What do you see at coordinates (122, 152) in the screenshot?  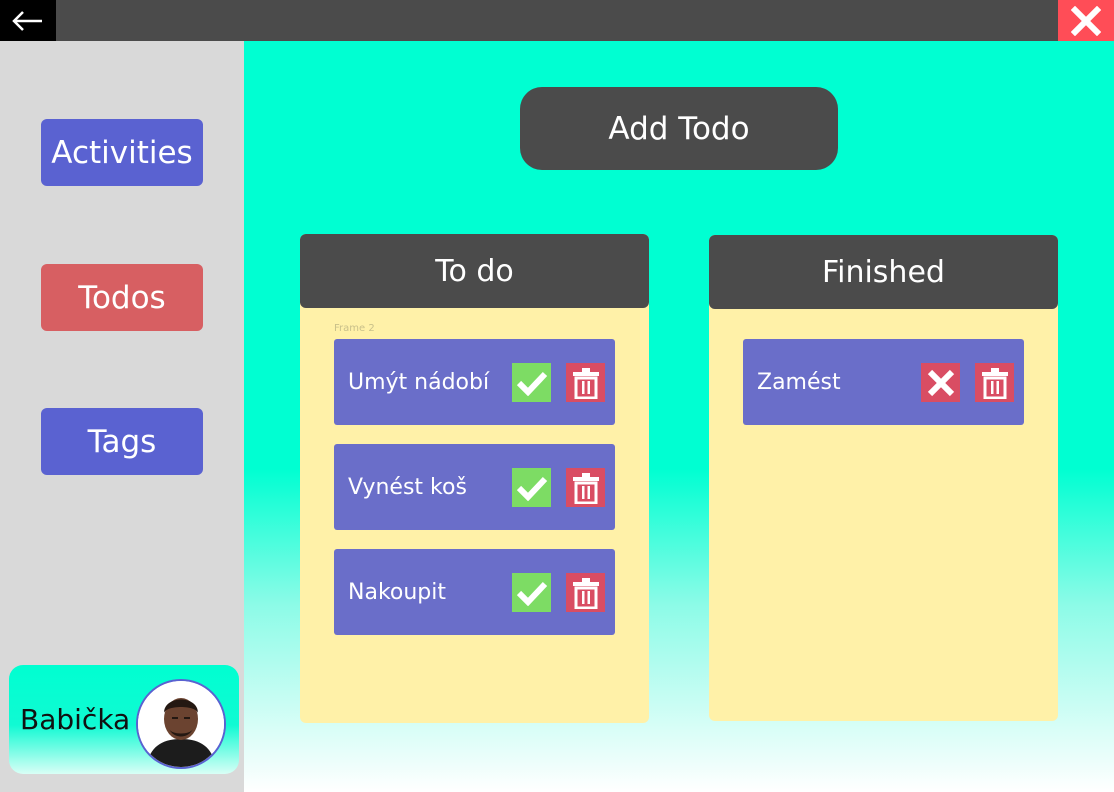 I see `sidebar-item-activities: Activities` at bounding box center [122, 152].